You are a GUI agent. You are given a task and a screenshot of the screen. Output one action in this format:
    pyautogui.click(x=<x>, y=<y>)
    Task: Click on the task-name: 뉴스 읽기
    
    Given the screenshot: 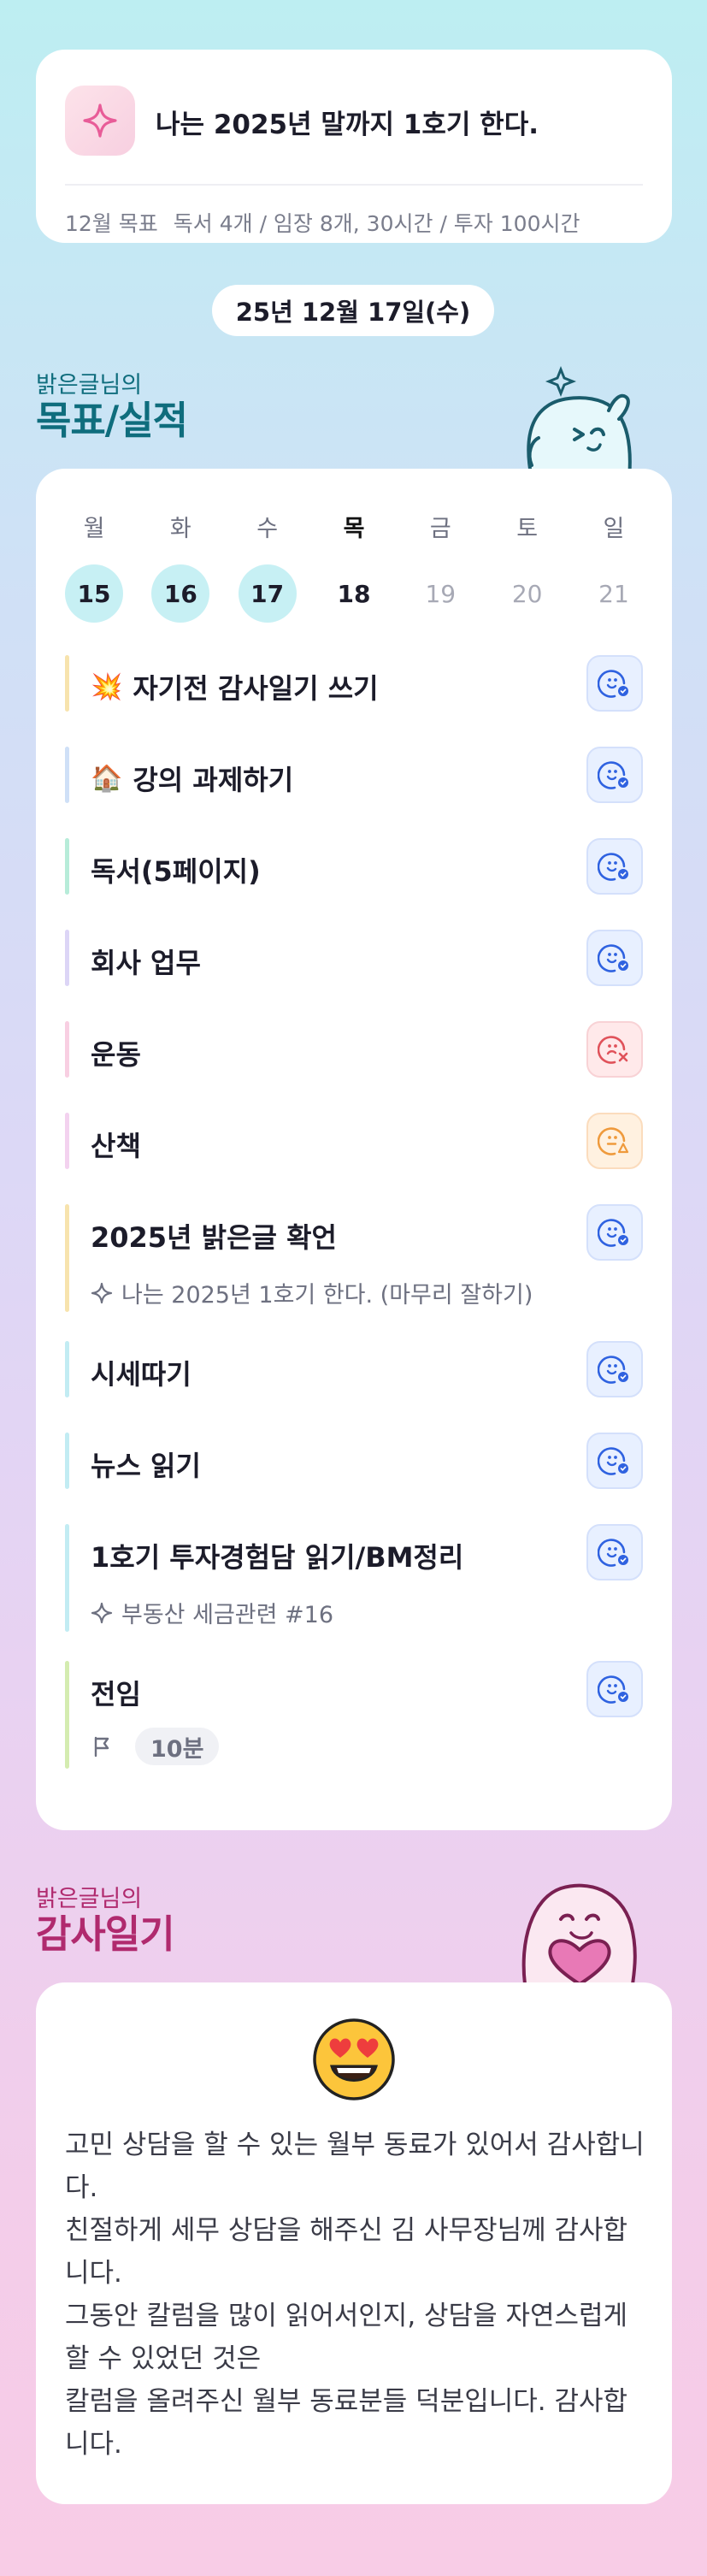 What is the action you would take?
    pyautogui.click(x=146, y=1466)
    